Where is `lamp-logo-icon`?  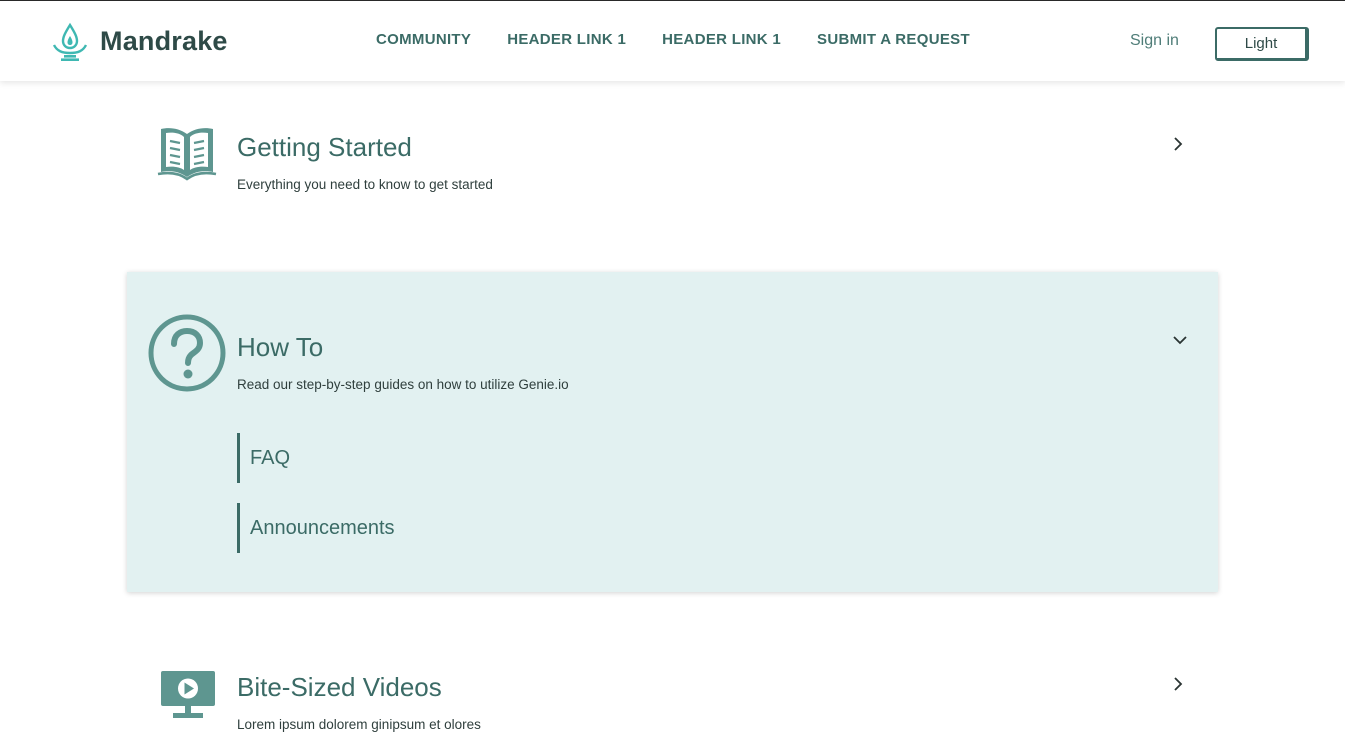 lamp-logo-icon is located at coordinates (70, 41).